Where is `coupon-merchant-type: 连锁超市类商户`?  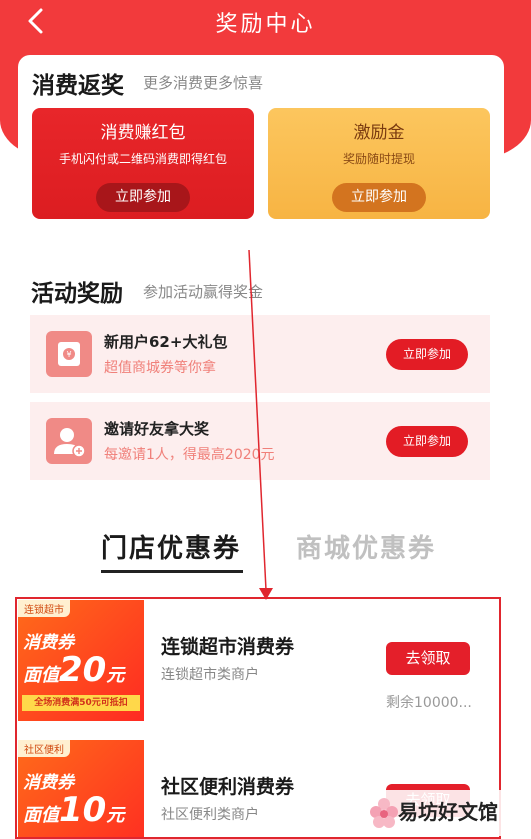 coupon-merchant-type: 连锁超市类商户 is located at coordinates (210, 675).